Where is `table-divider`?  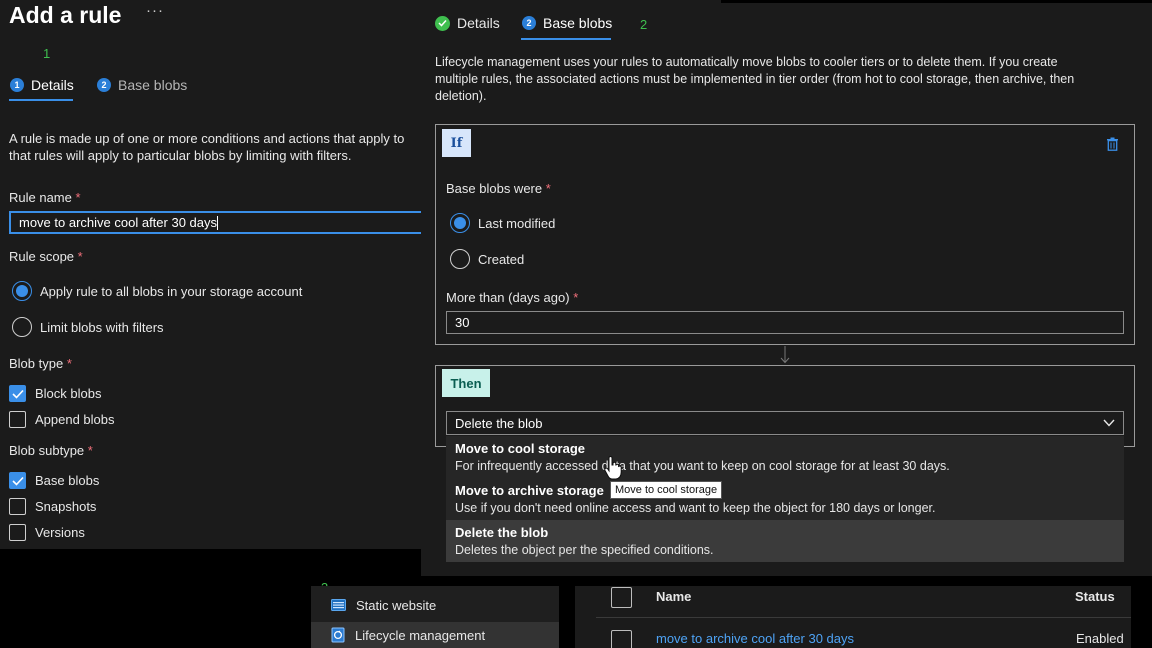 table-divider is located at coordinates (863, 617).